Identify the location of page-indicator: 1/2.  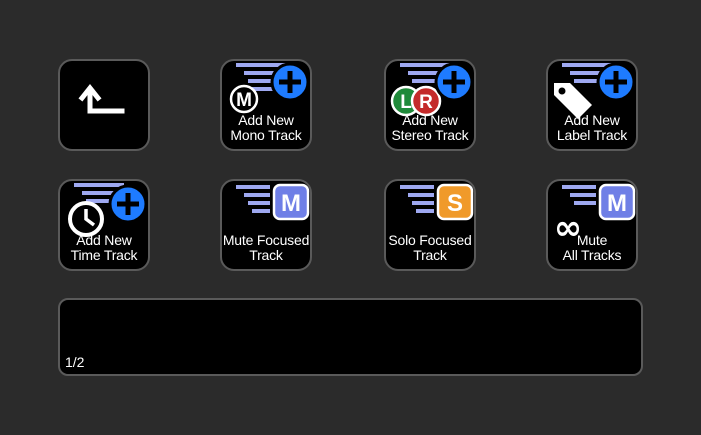
(75, 362).